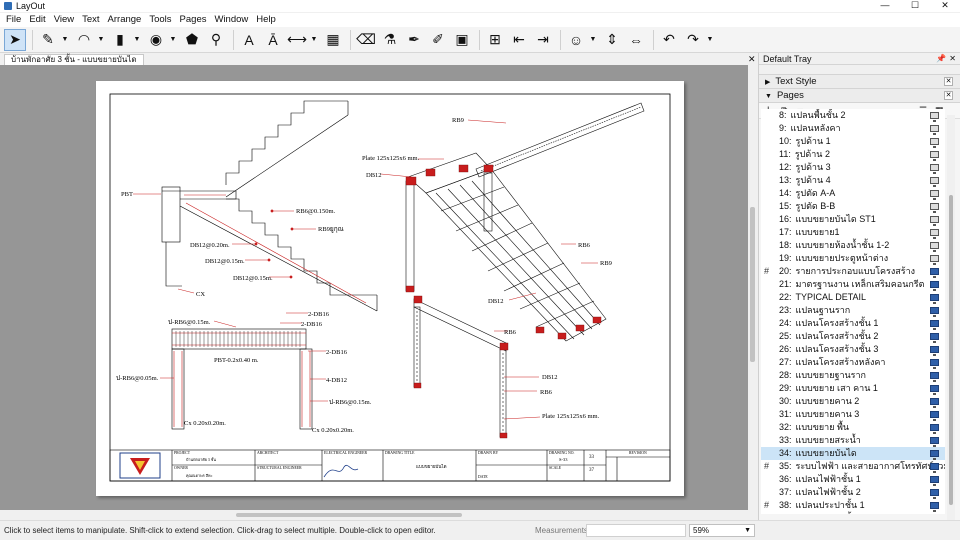 The width and height of the screenshot is (960, 540). I want to click on canvas-vertical-scrollbar, so click(753, 287).